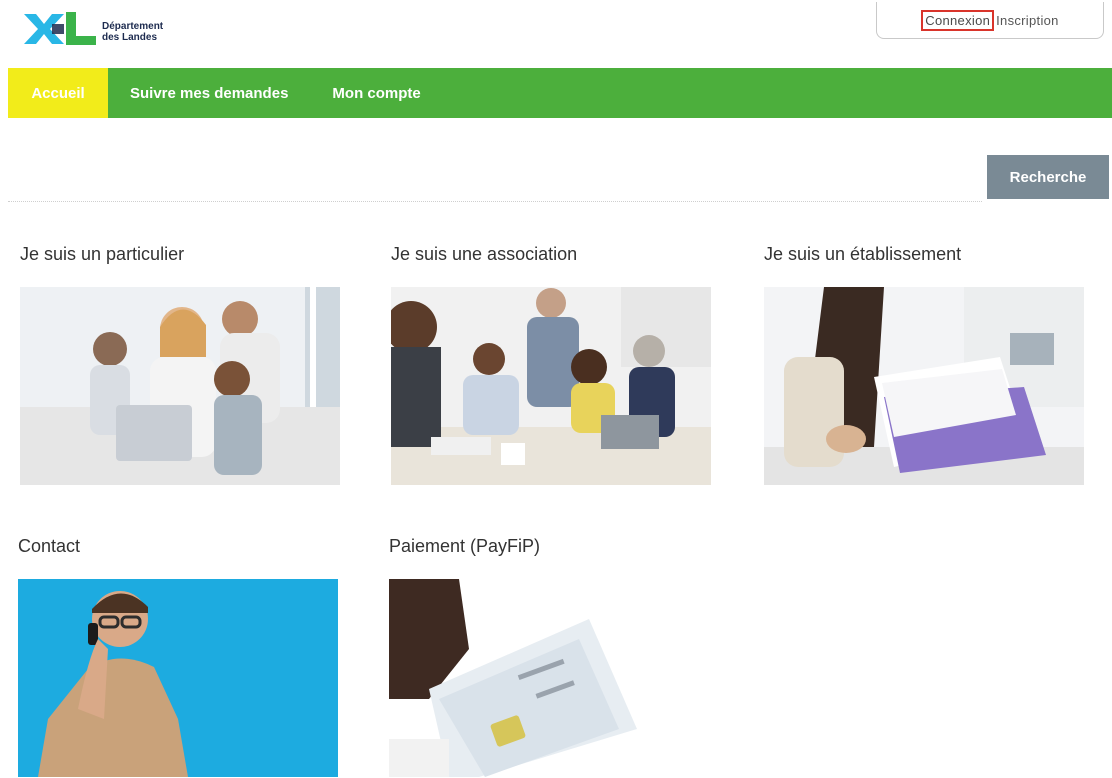  What do you see at coordinates (484, 254) in the screenshot?
I see `card-title: Je suis une association` at bounding box center [484, 254].